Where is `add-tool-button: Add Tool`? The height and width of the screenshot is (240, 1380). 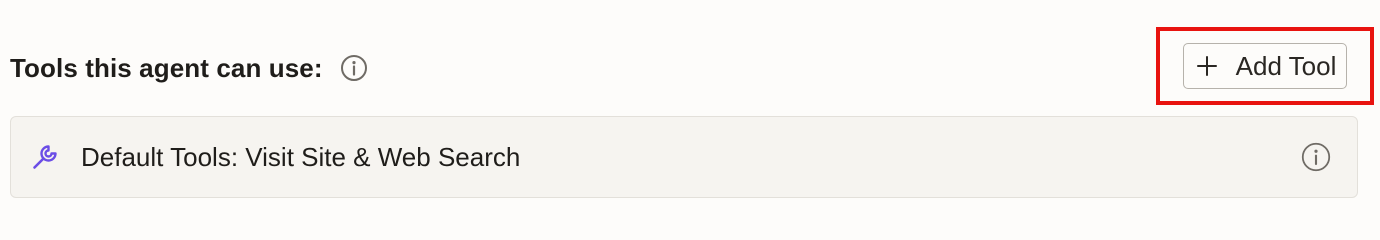 add-tool-button: Add Tool is located at coordinates (1265, 66).